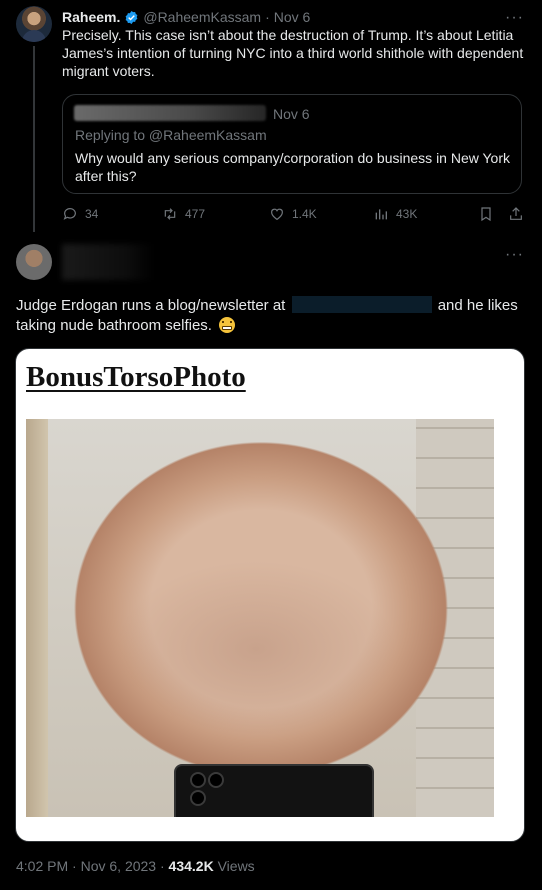 The width and height of the screenshot is (542, 890). Describe the element at coordinates (274, 790) in the screenshot. I see `phone` at that location.